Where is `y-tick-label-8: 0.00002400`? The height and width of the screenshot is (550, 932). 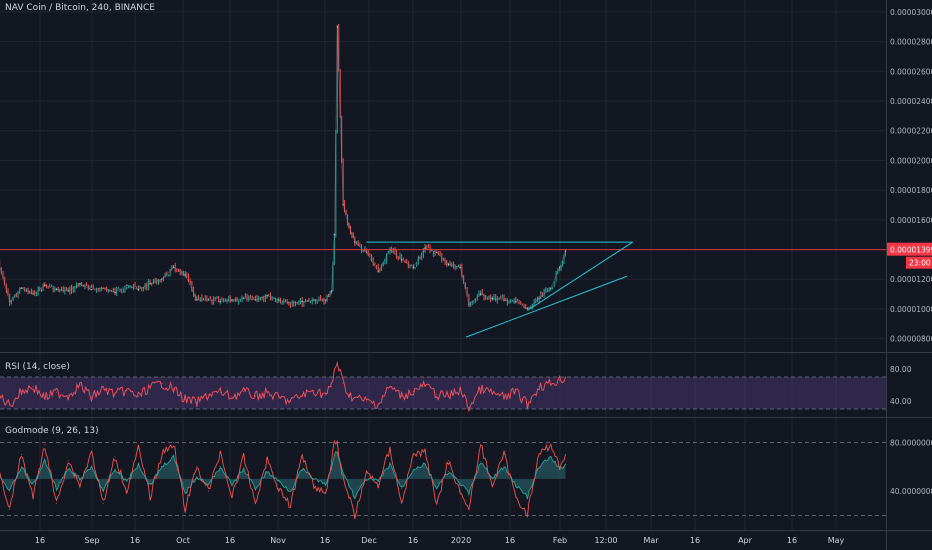 y-tick-label-8: 0.00002400 is located at coordinates (911, 101).